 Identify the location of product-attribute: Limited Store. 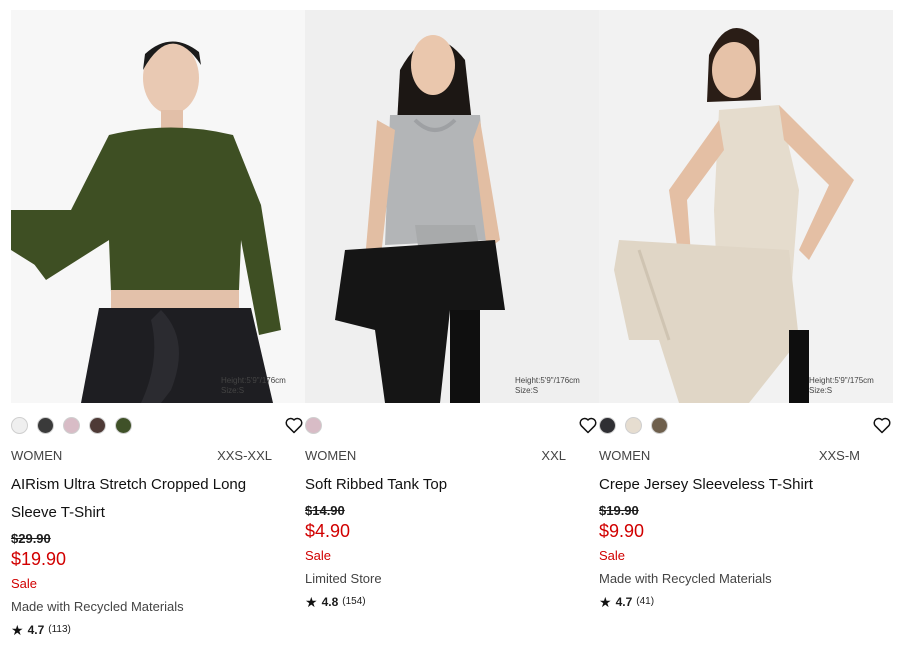
(343, 578).